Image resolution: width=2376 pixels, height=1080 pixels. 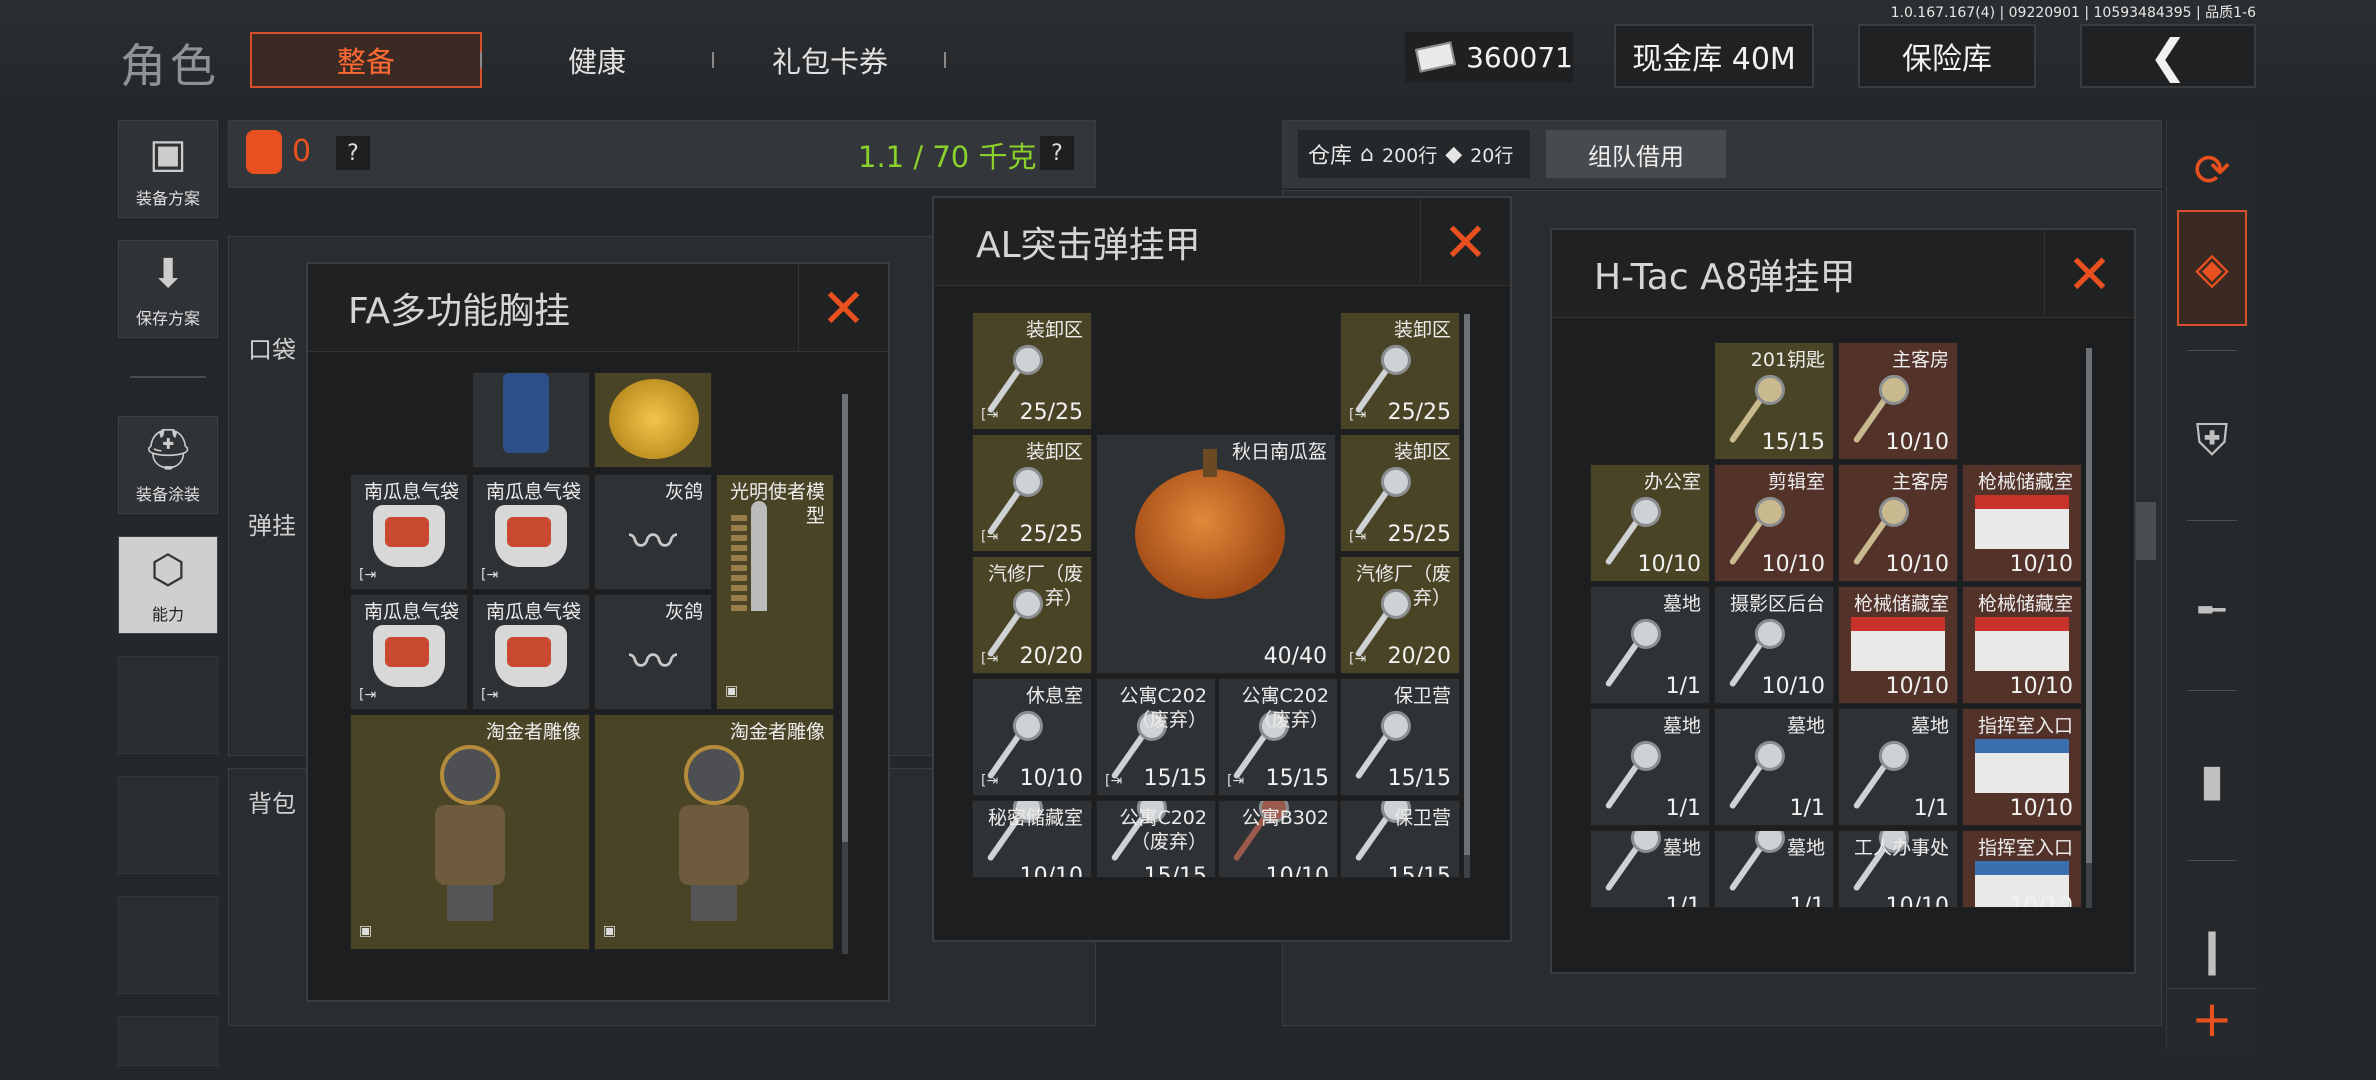 I want to click on item-cell: 工人办事处 10/10, so click(x=1898, y=869).